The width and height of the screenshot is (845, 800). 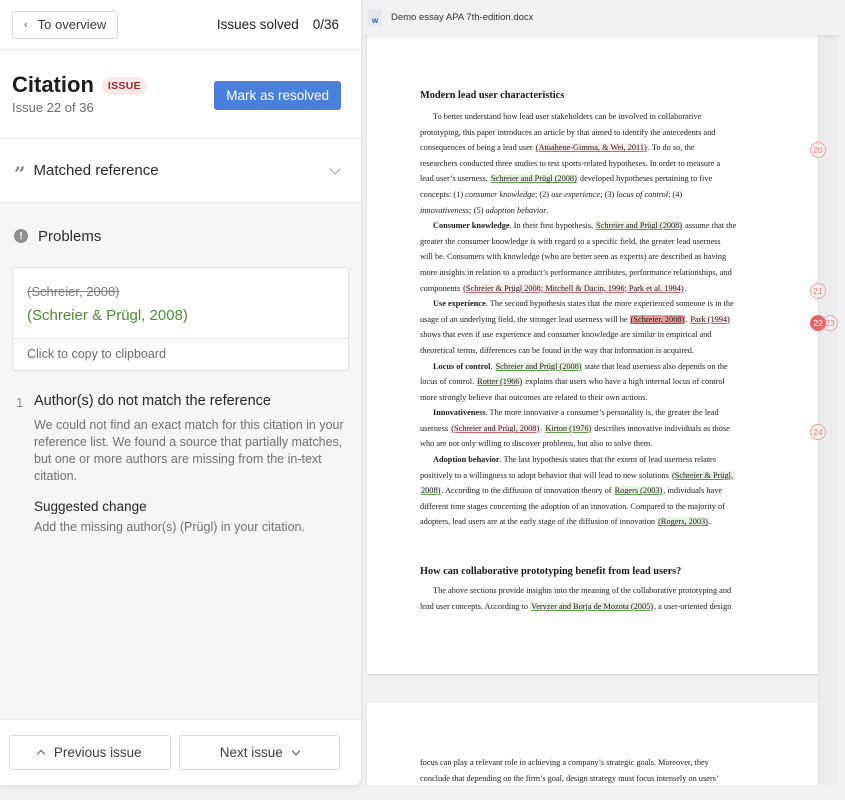 I want to click on quote-icon: ”, so click(x=19, y=173).